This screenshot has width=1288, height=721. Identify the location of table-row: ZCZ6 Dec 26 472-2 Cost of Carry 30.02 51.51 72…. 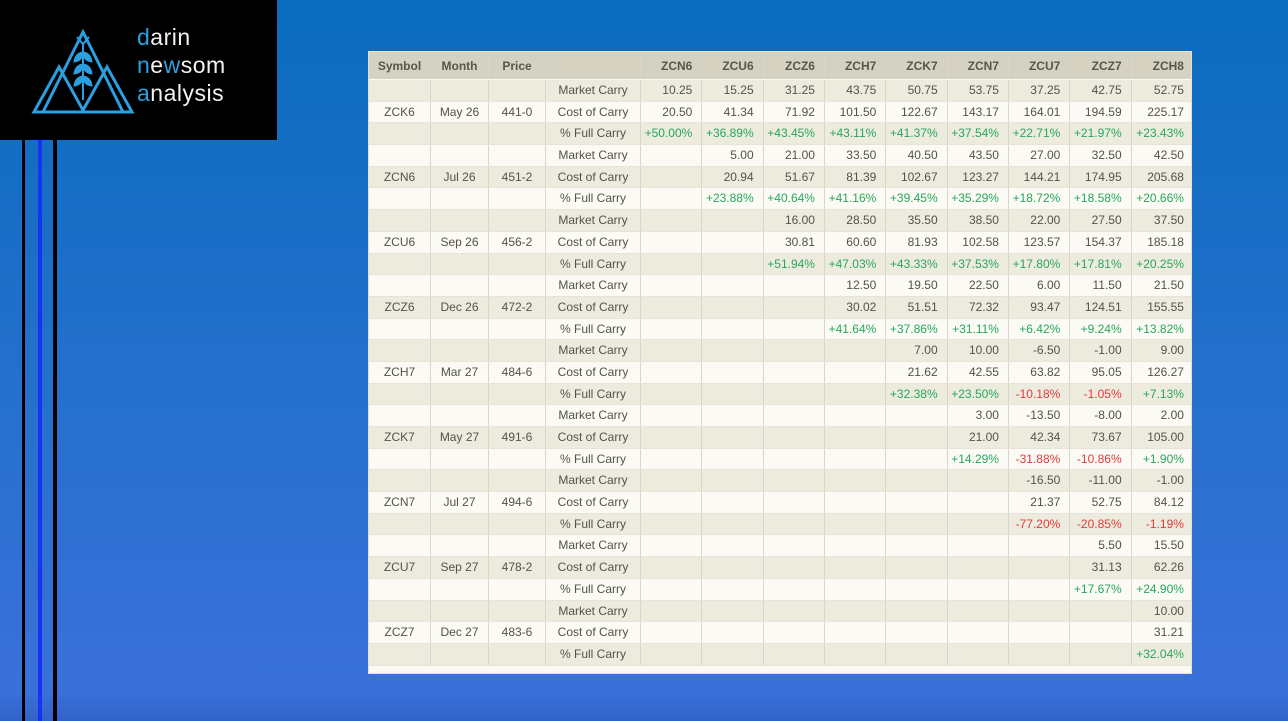
(780, 307).